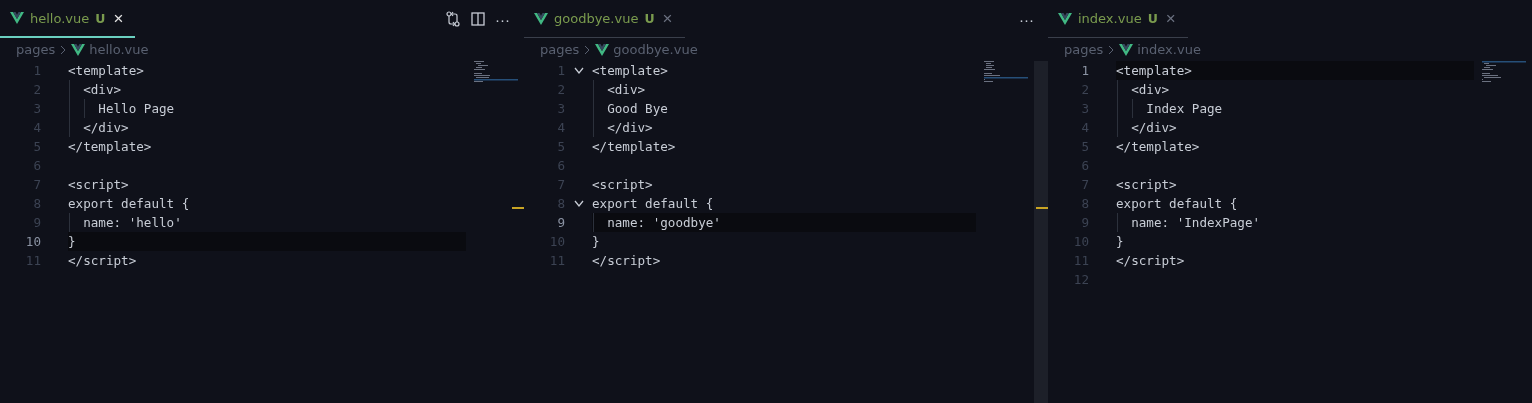 The width and height of the screenshot is (1532, 403). What do you see at coordinates (60, 18) in the screenshot?
I see `tab-label: hello.vue` at bounding box center [60, 18].